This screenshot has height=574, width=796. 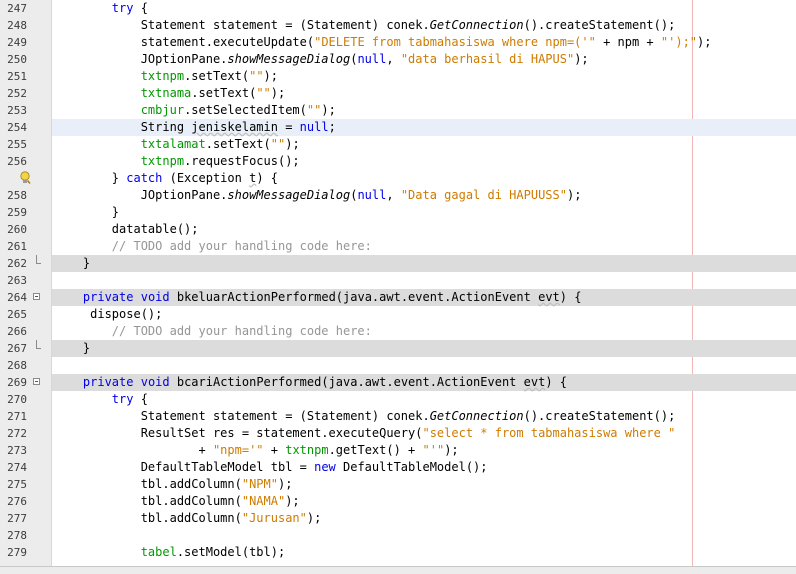 I want to click on line-number: 271, so click(x=17, y=416).